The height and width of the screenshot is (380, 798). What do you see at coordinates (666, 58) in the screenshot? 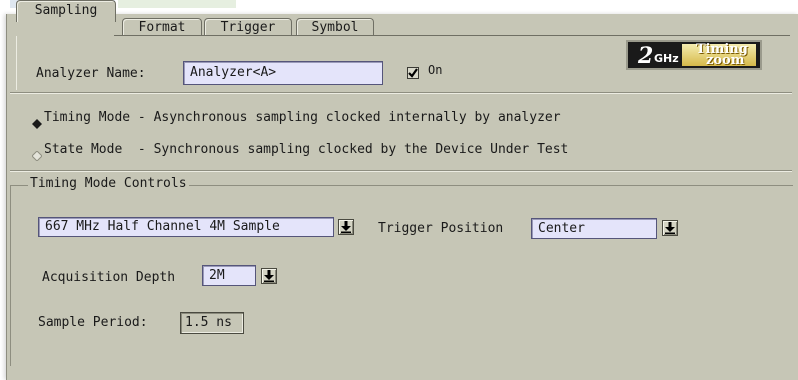
I see `logo-ghz: GHz` at bounding box center [666, 58].